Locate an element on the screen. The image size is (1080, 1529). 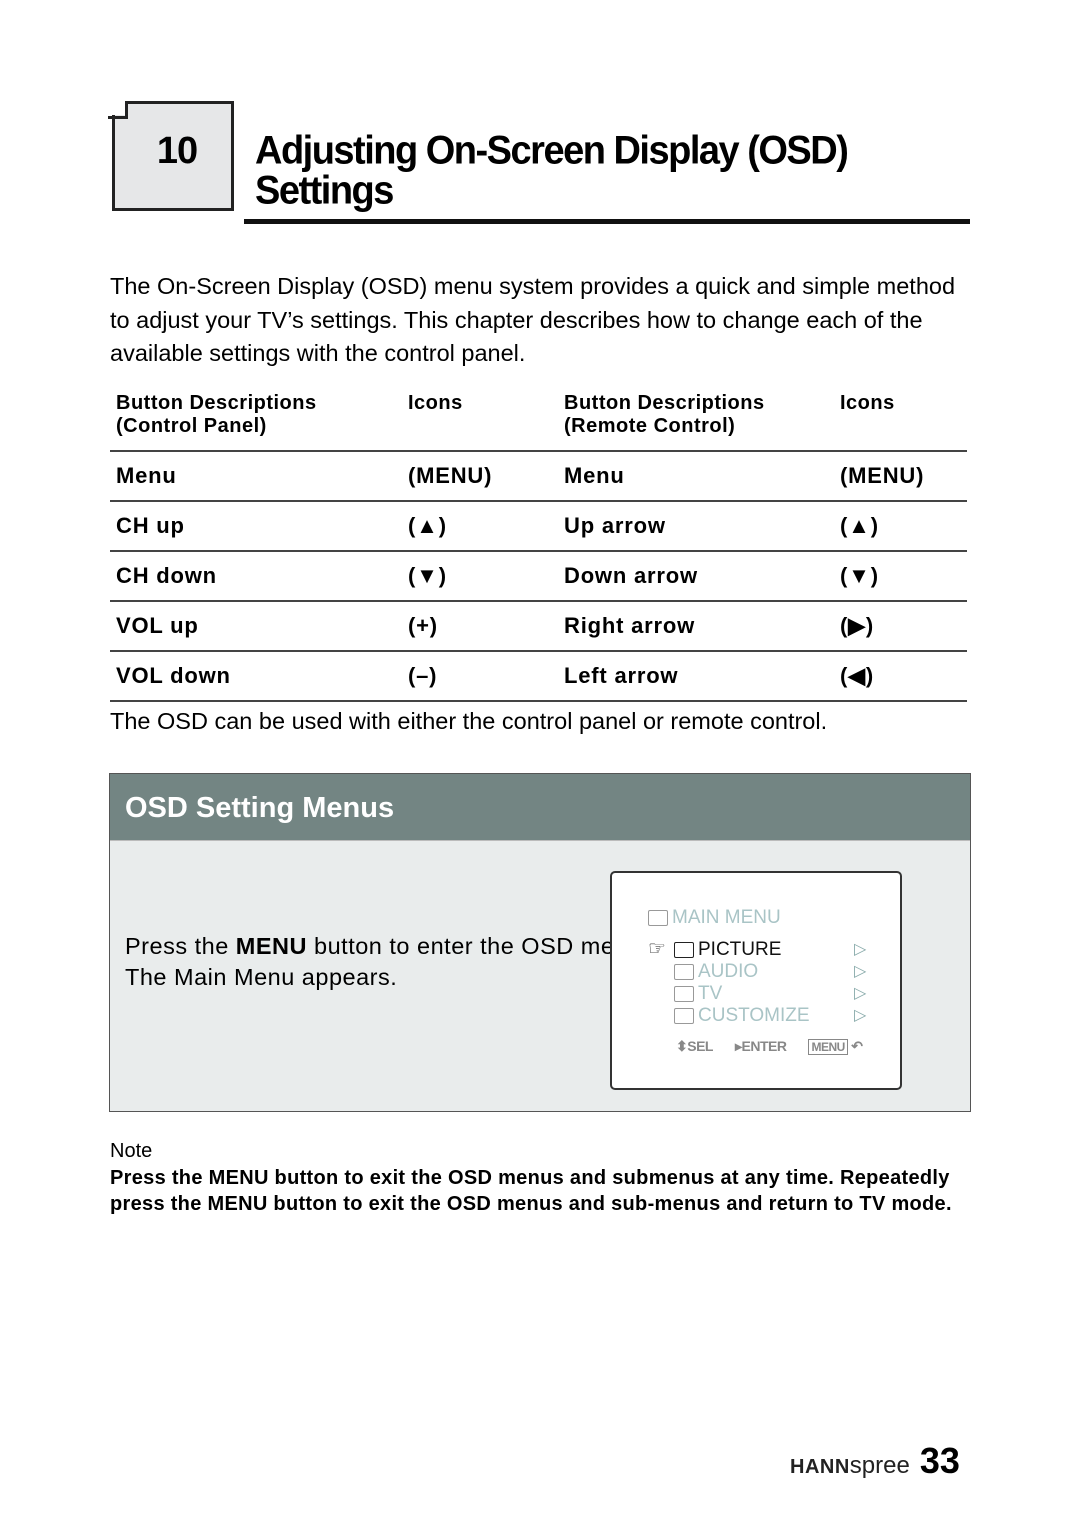
header-cp-icons: Icons is located at coordinates (435, 403).